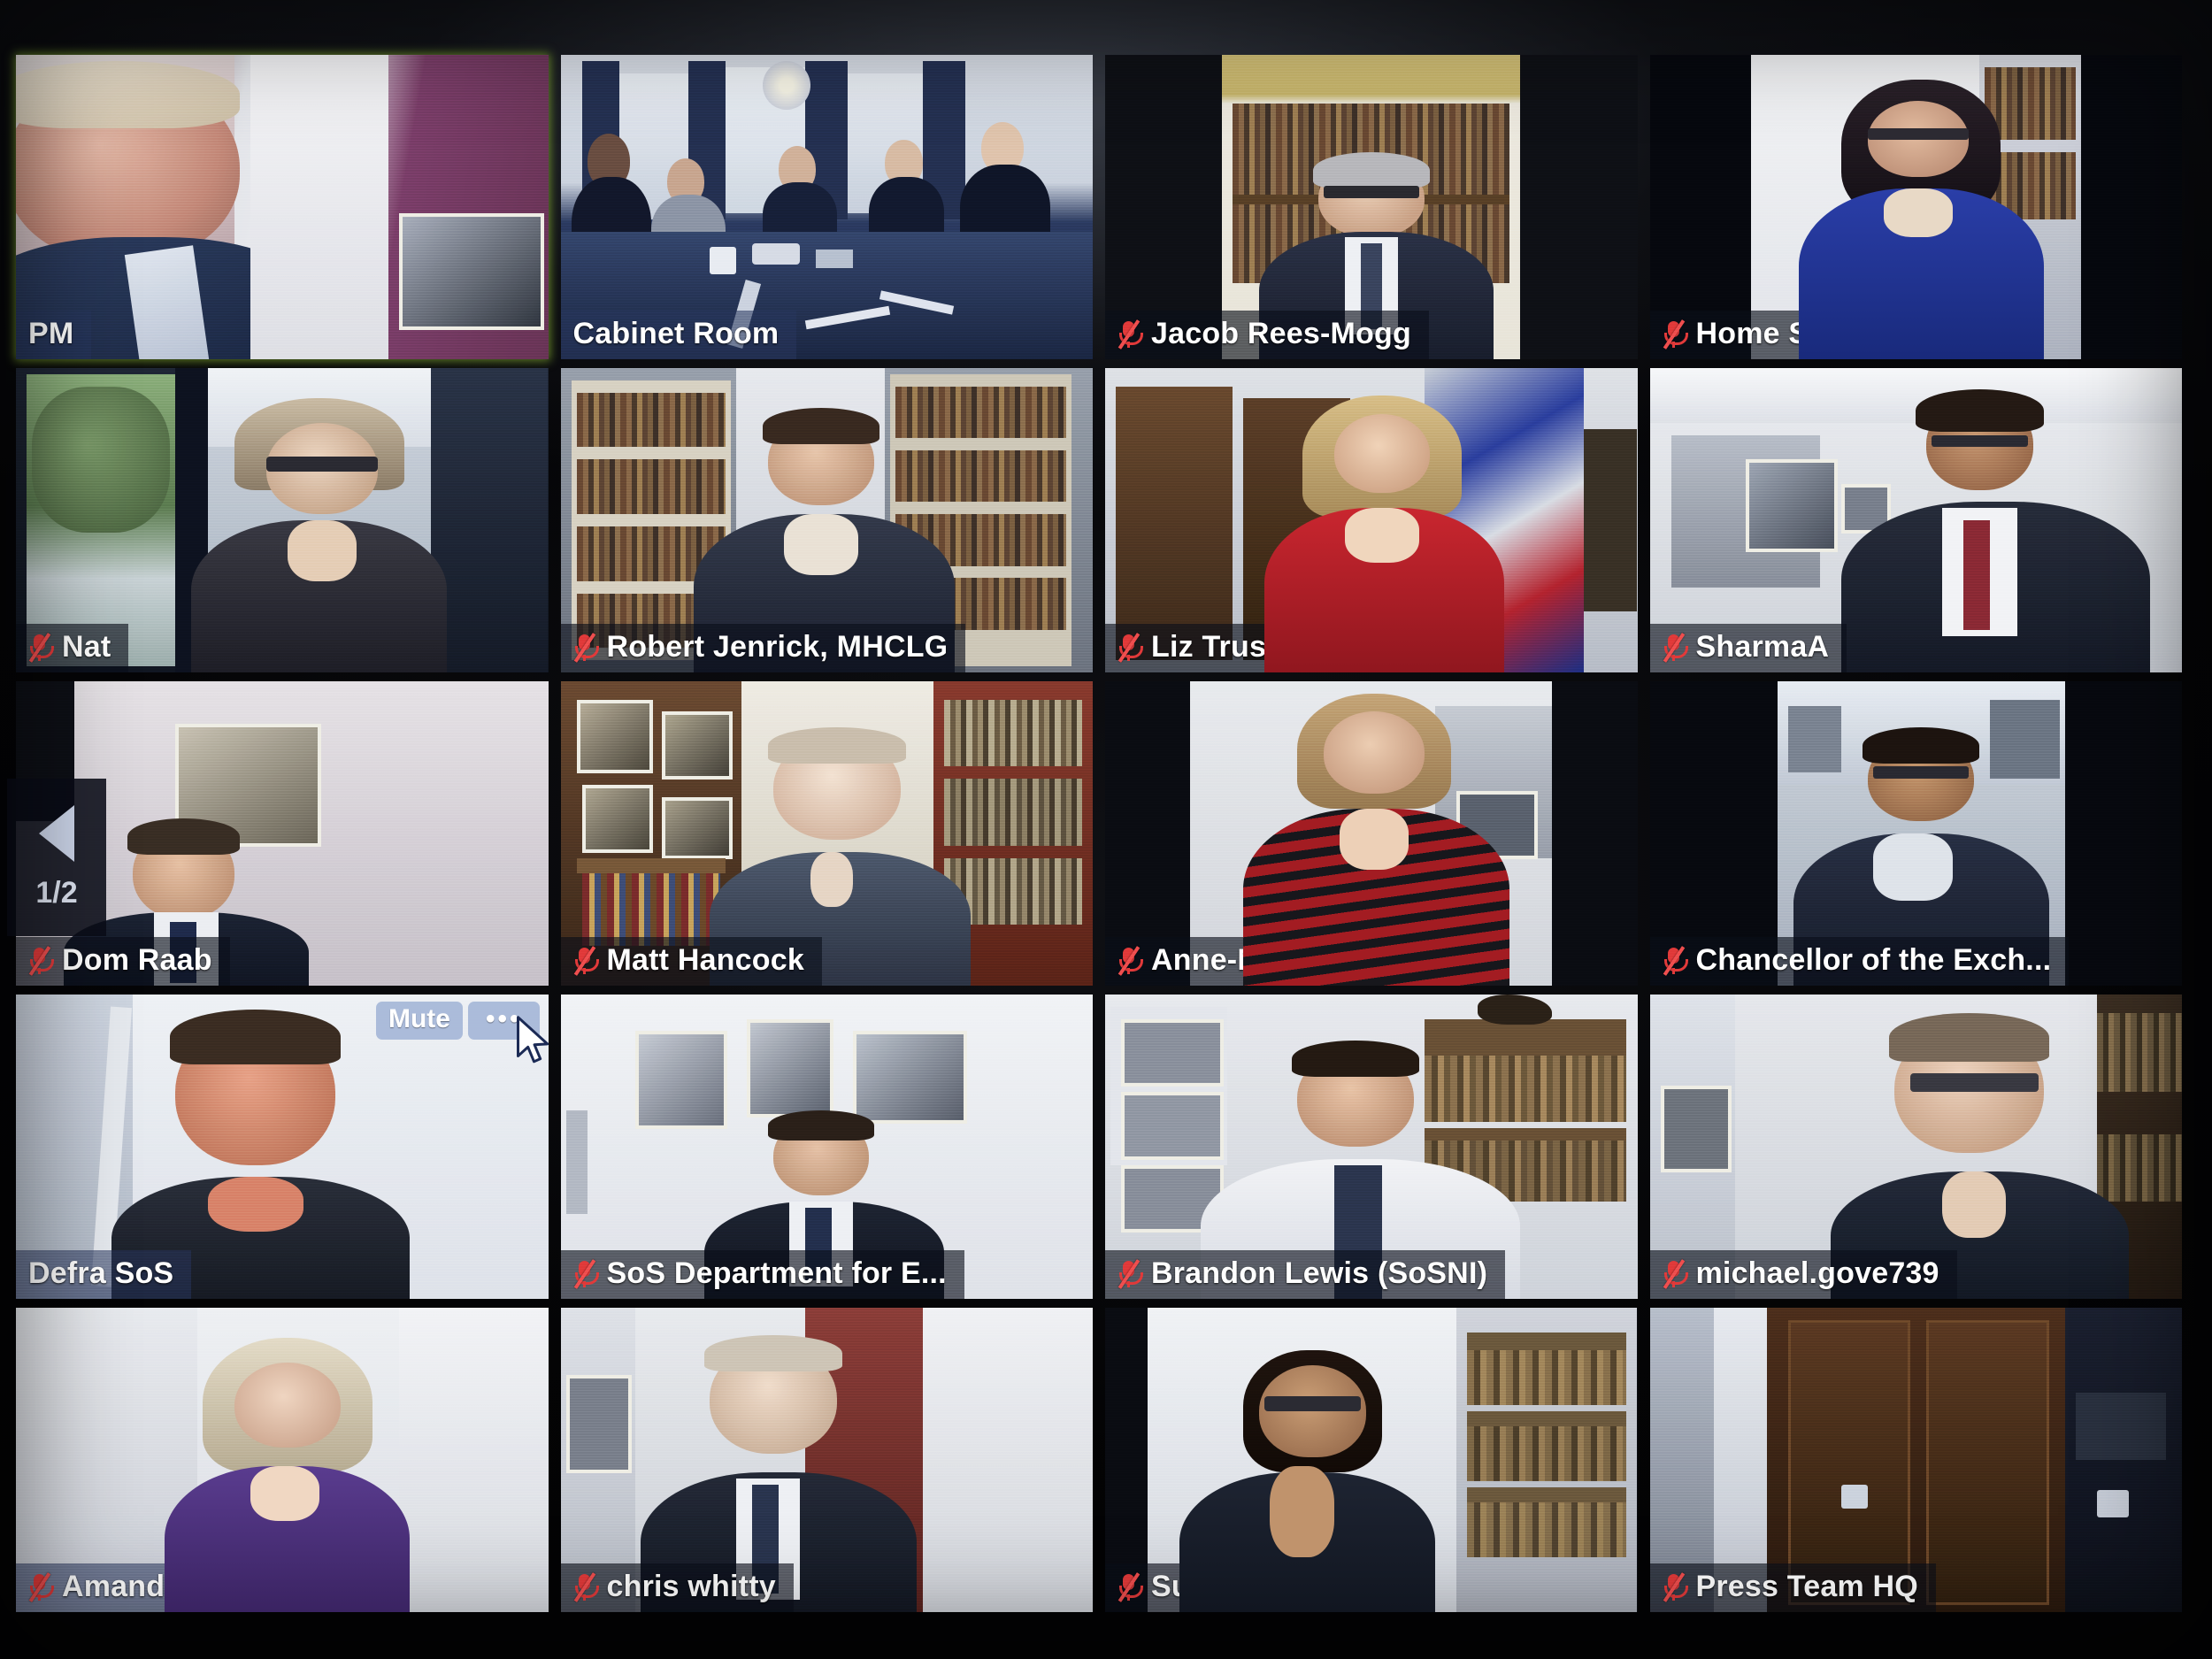  I want to click on participant-label: Jacob Rees-Mogg, so click(1267, 335).